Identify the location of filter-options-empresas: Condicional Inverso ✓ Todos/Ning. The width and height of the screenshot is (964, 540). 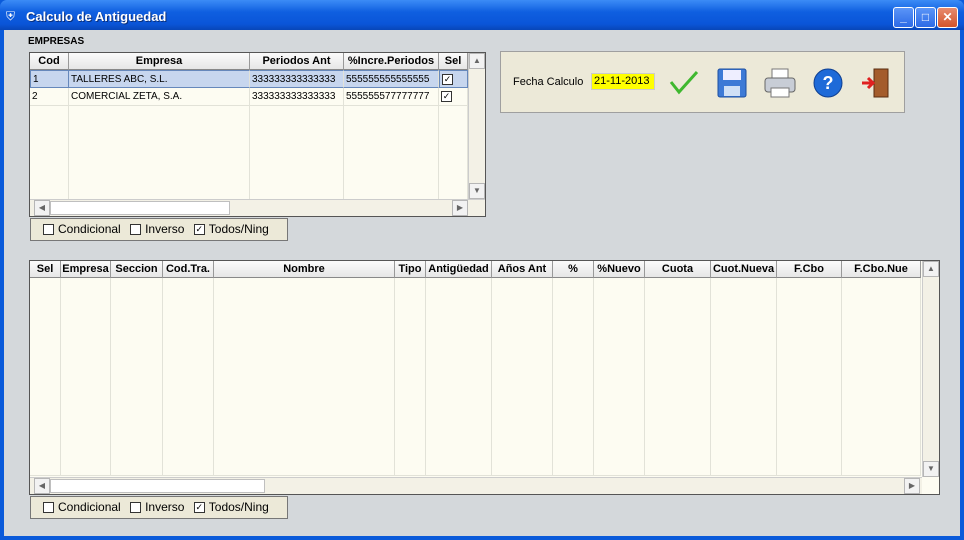
(159, 229).